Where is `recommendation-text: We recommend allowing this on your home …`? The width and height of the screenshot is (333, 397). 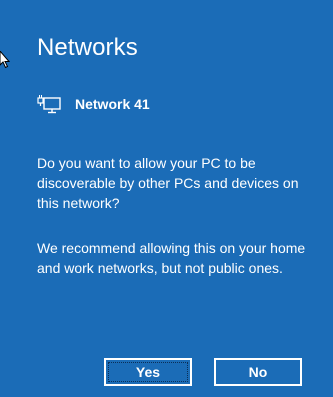 recommendation-text: We recommend allowing this on your home … is located at coordinates (171, 258).